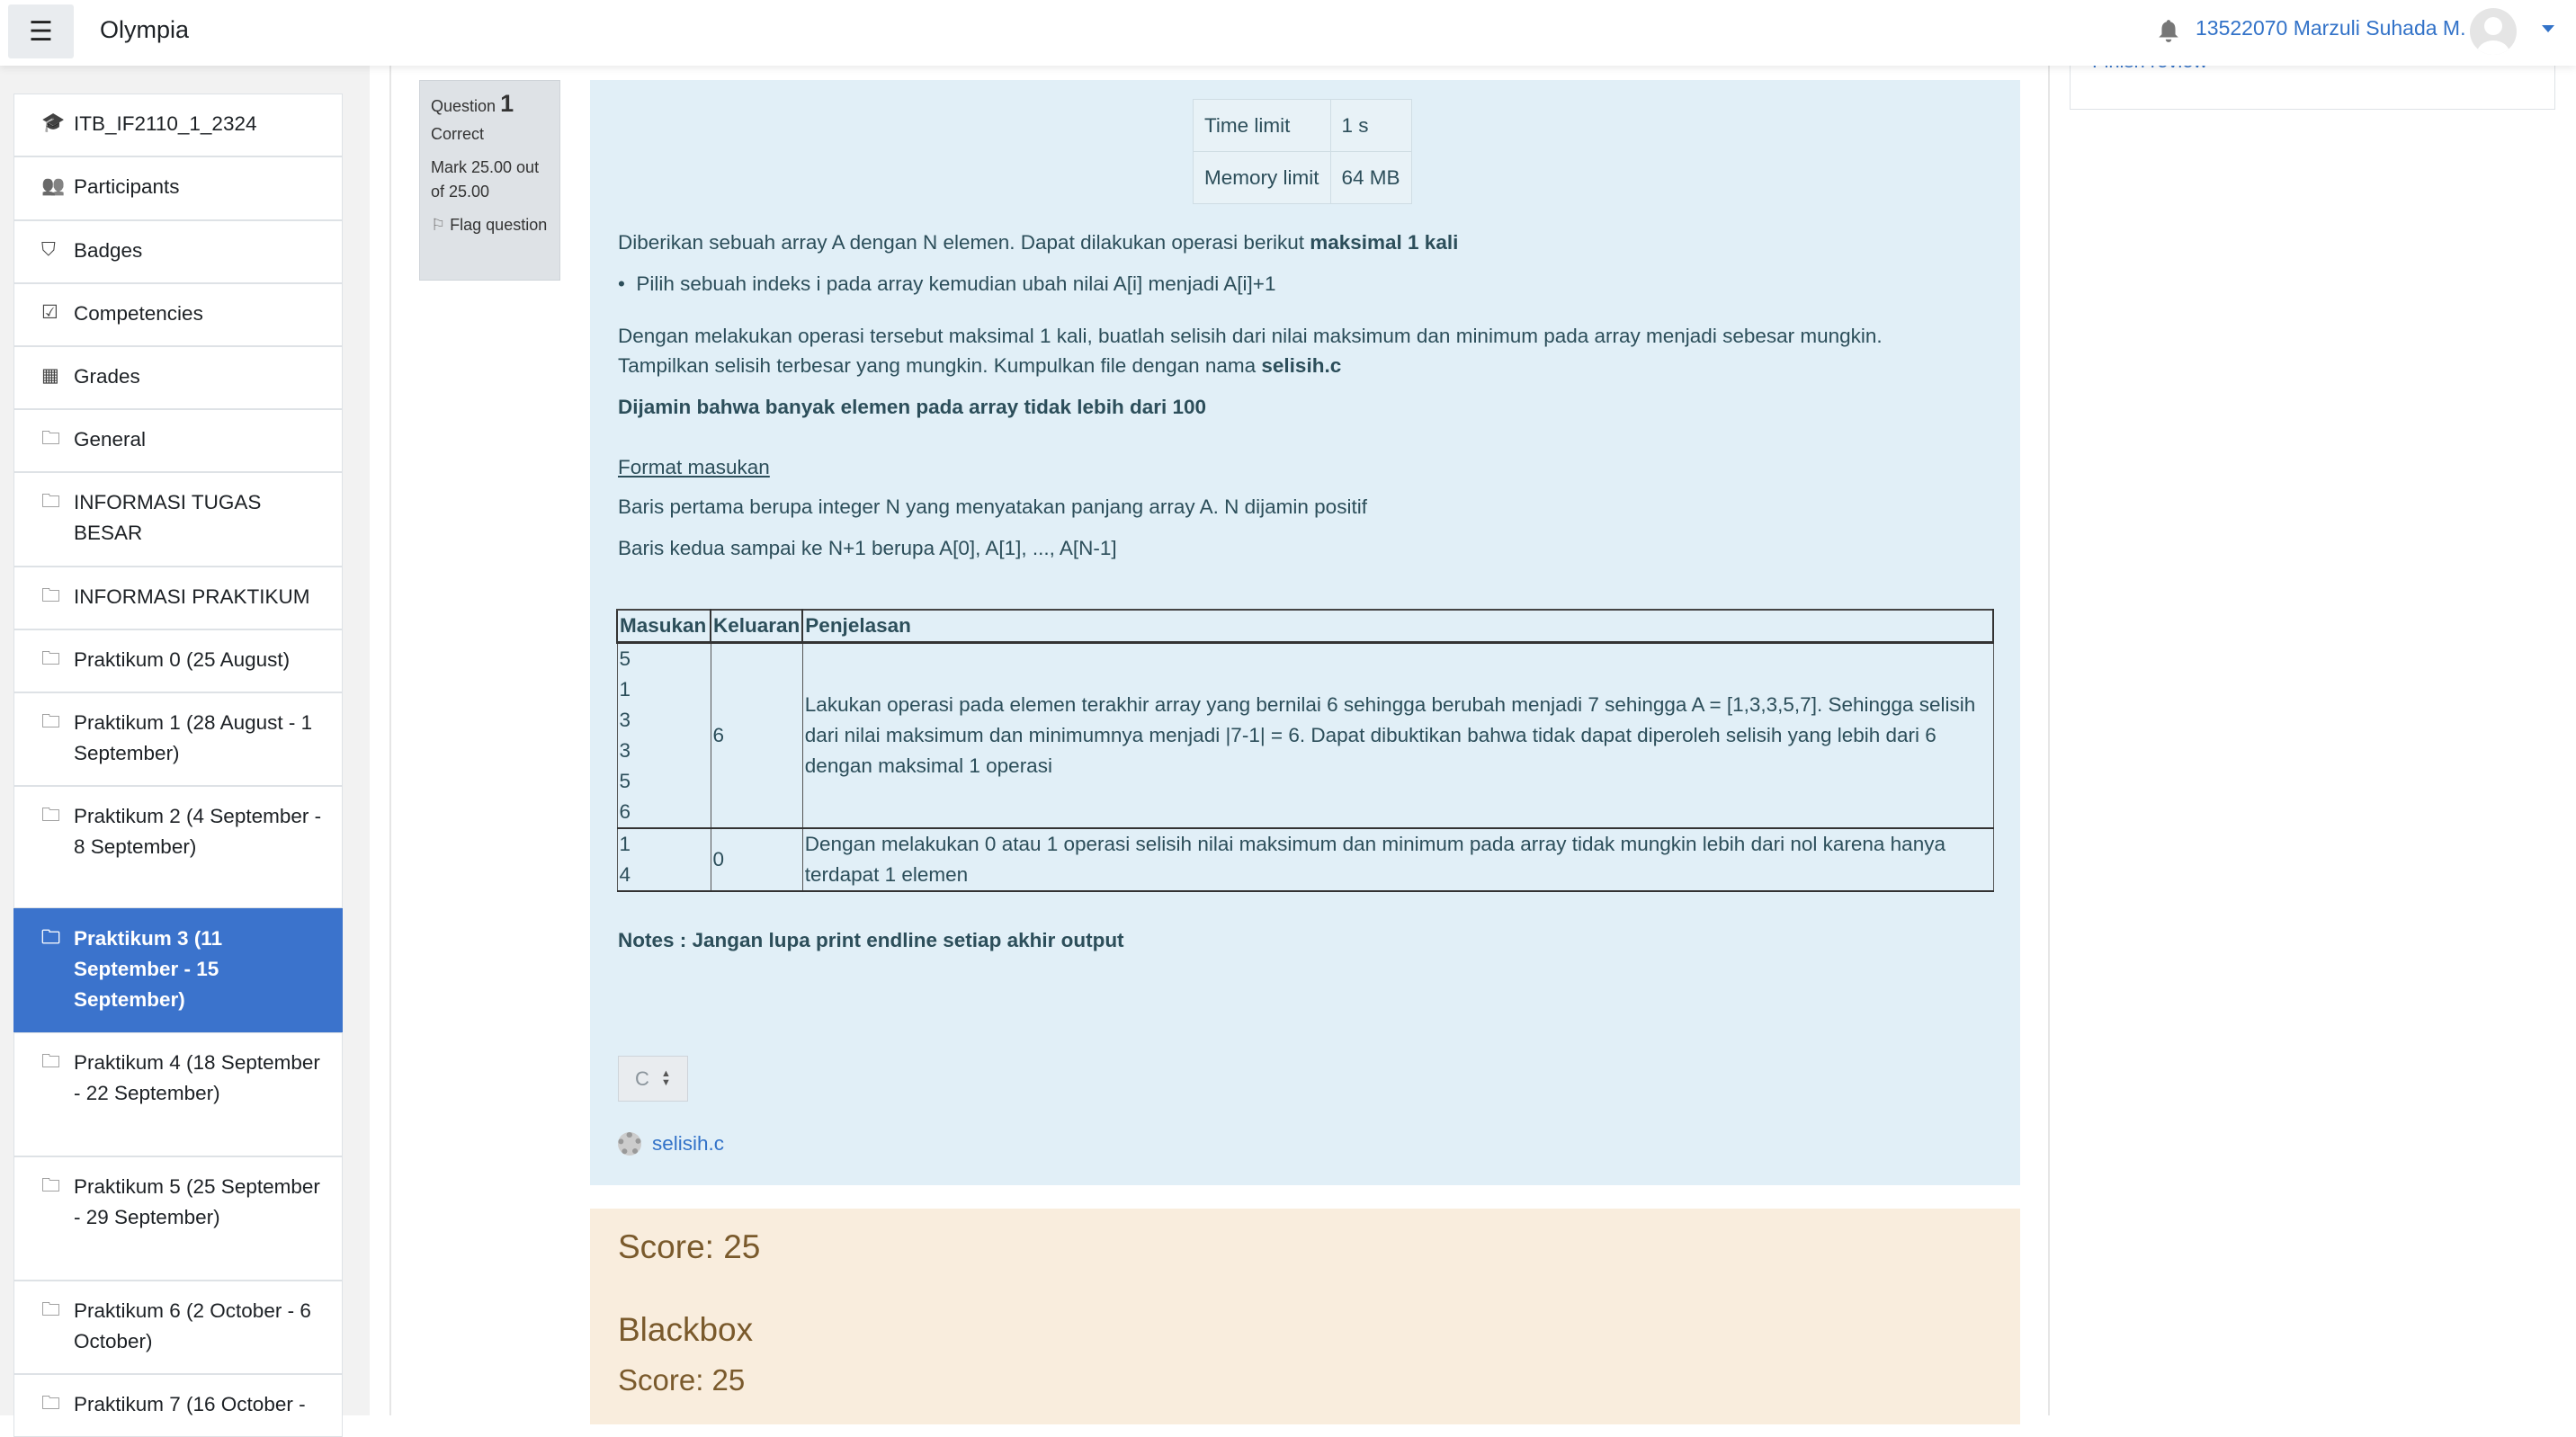 Image resolution: width=2576 pixels, height=1437 pixels. What do you see at coordinates (1397, 626) in the screenshot?
I see `col-header: Penjelasan` at bounding box center [1397, 626].